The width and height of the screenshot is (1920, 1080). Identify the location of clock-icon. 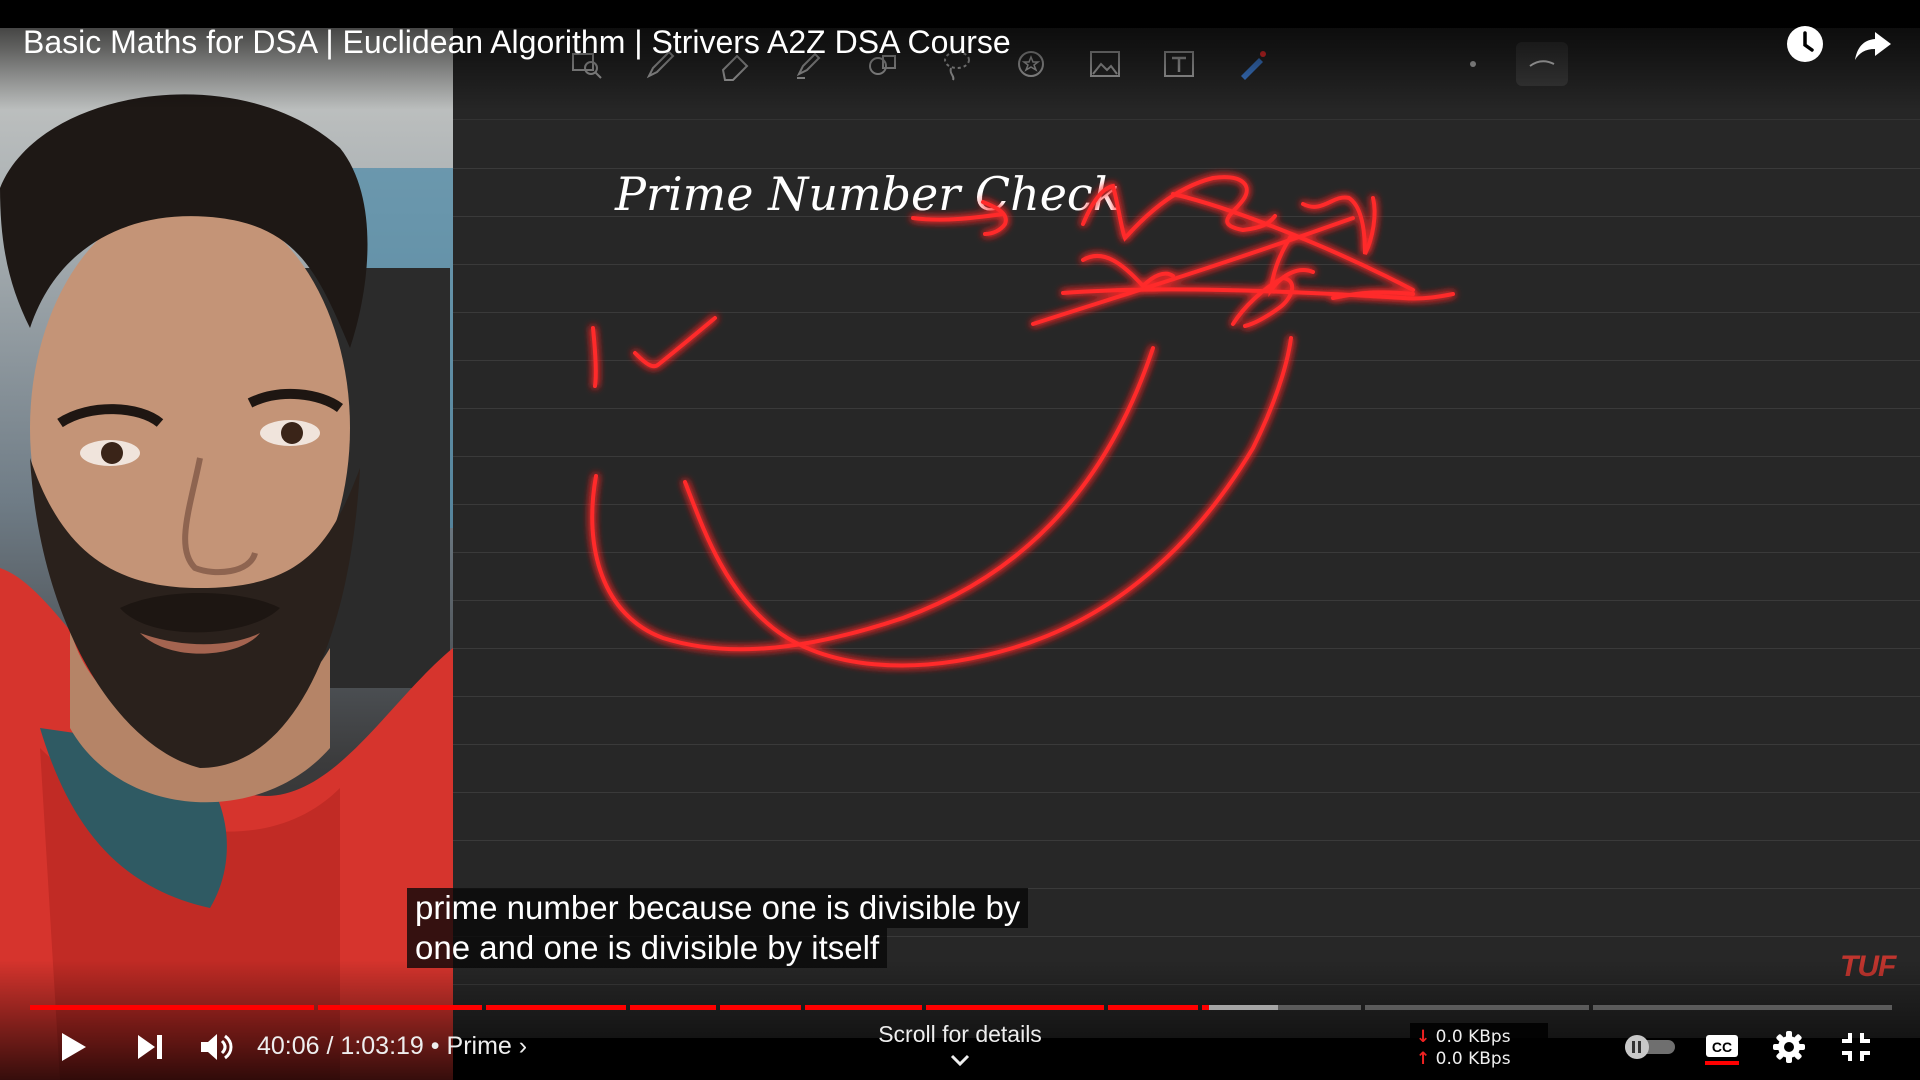
(1805, 44).